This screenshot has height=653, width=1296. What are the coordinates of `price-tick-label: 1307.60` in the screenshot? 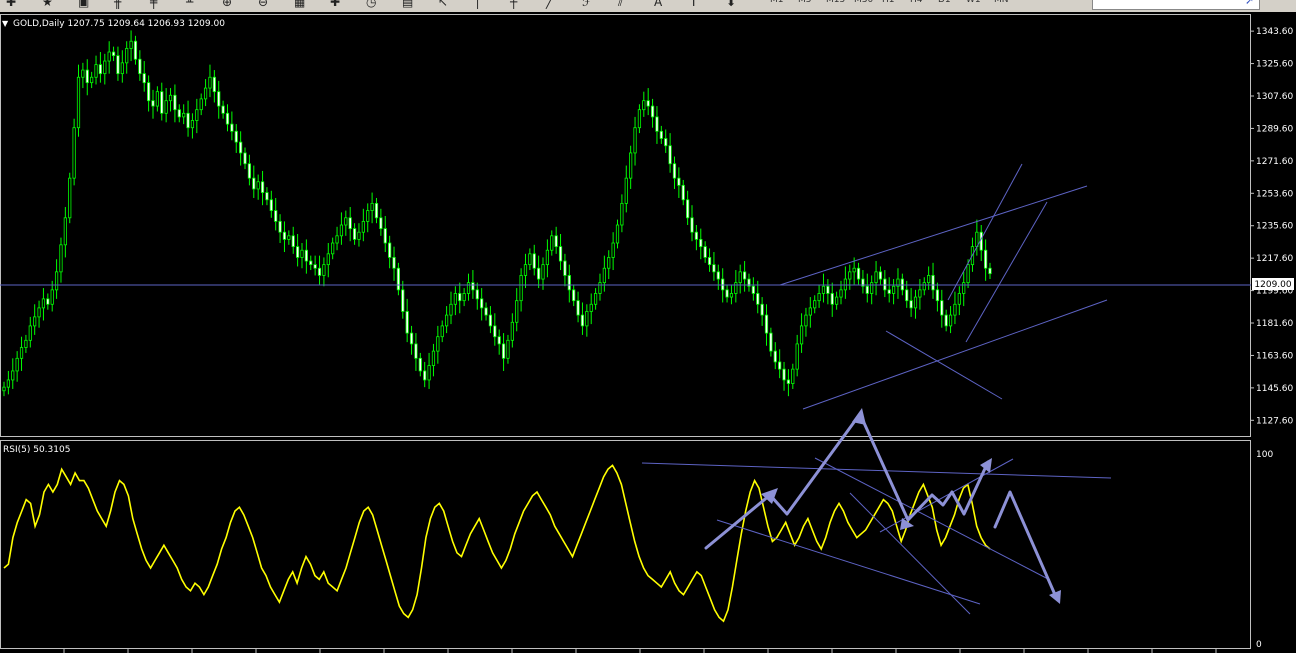 It's located at (1274, 97).